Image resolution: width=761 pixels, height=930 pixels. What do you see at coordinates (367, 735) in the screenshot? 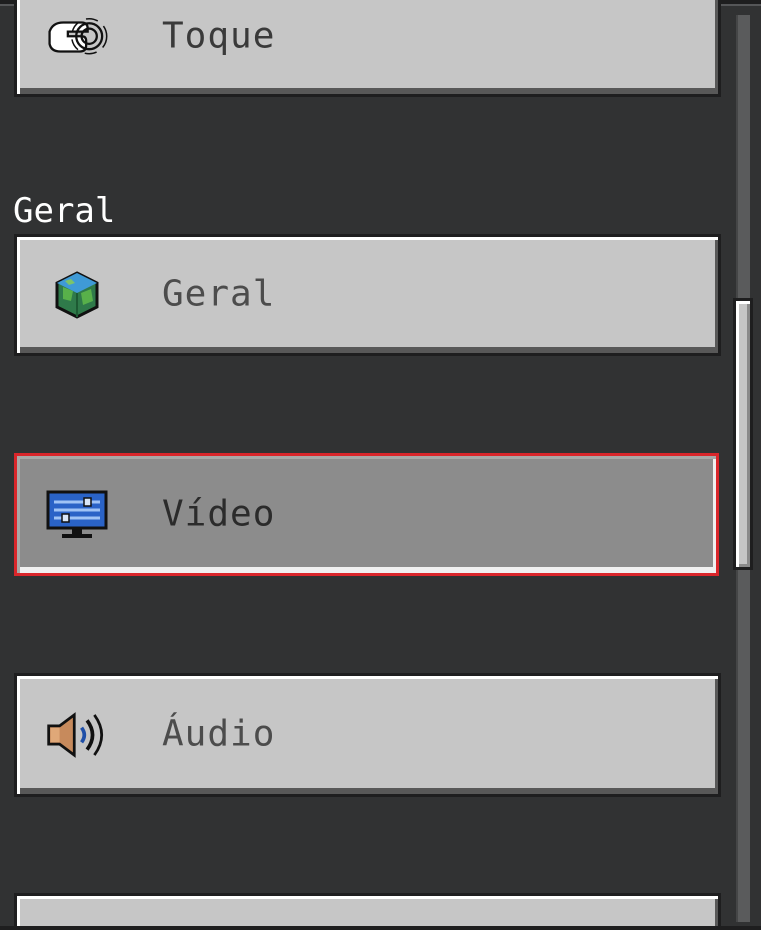
I see `audio-button: Áudio` at bounding box center [367, 735].